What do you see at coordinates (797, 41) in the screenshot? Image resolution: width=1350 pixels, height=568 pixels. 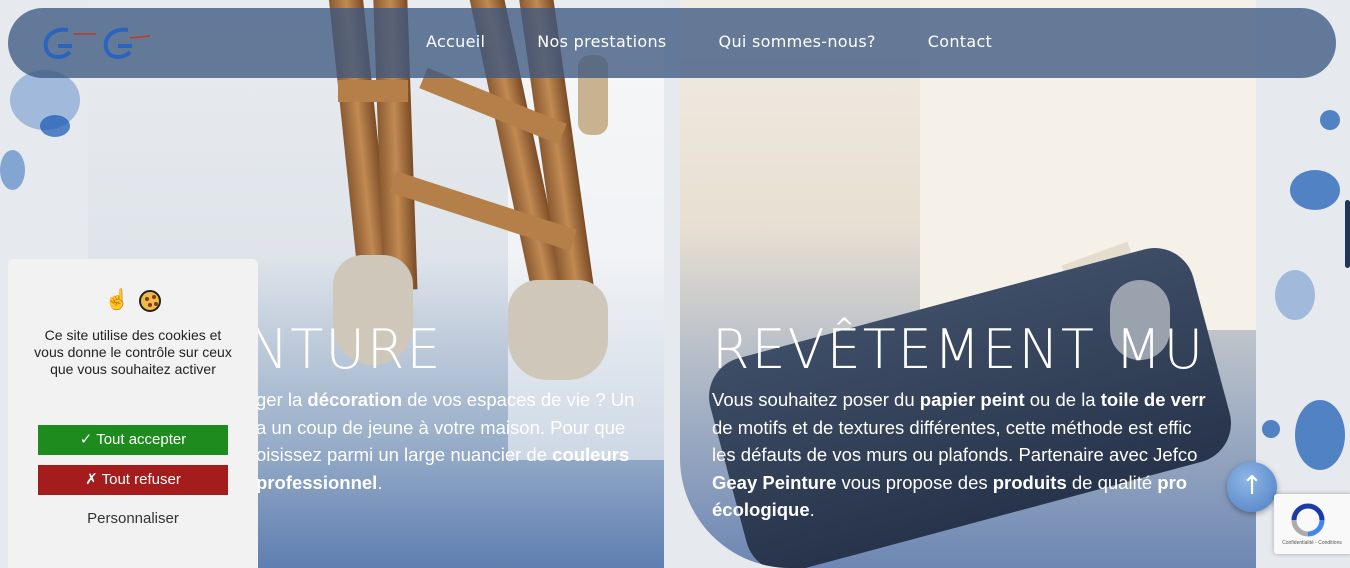 I see `nav-qui-sommes-nous: Qui sommes-nous?` at bounding box center [797, 41].